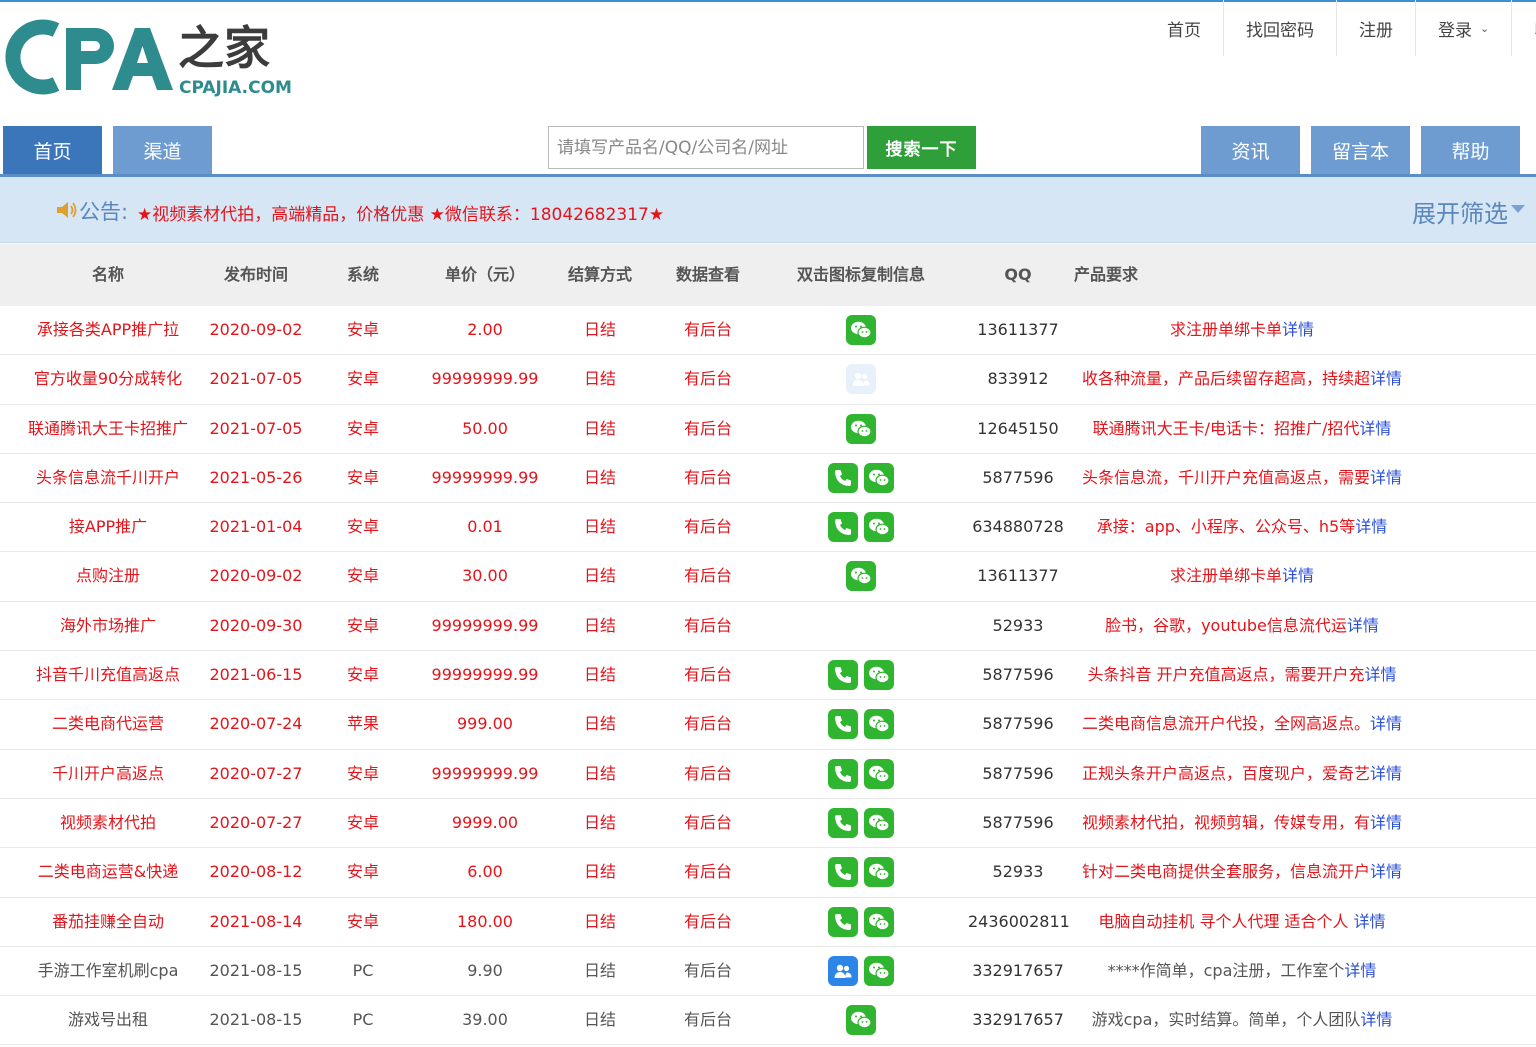 This screenshot has height=1047, width=1536. What do you see at coordinates (485, 872) in the screenshot?
I see `unit-price: 6.00` at bounding box center [485, 872].